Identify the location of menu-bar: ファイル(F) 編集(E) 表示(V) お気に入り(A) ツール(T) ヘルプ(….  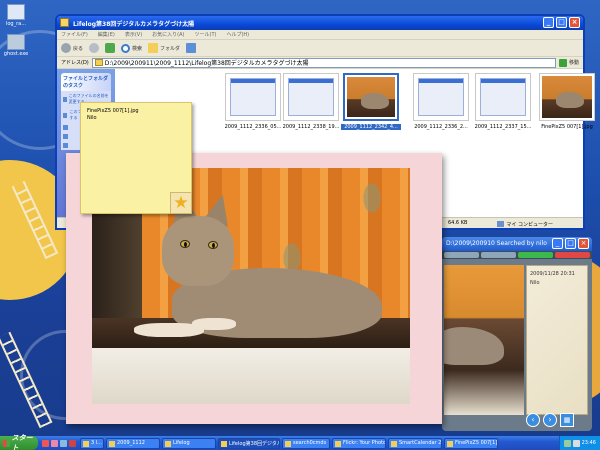
(320, 35).